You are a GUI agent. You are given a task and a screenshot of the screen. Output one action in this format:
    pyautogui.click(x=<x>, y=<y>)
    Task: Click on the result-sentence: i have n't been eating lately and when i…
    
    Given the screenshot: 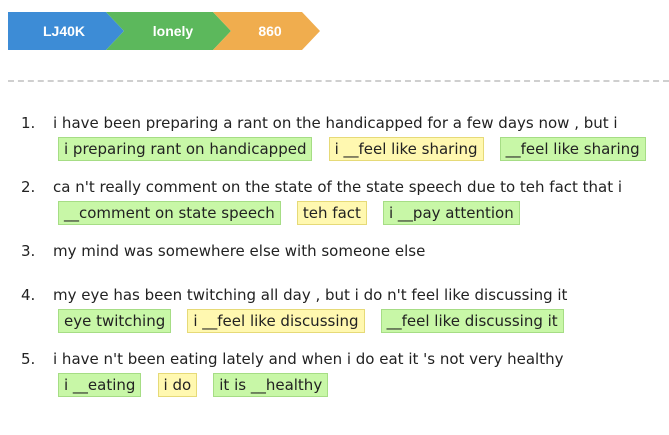 What is the action you would take?
    pyautogui.click(x=308, y=359)
    